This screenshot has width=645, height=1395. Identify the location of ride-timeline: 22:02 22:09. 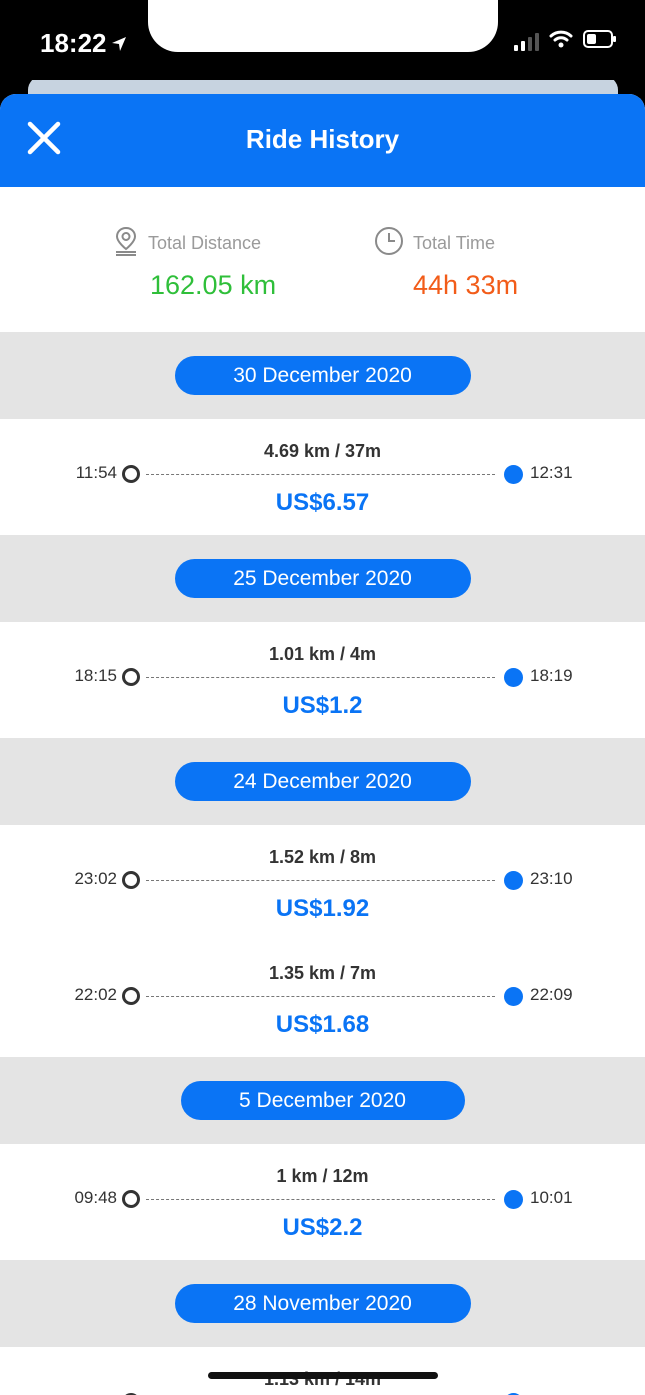
(322, 996).